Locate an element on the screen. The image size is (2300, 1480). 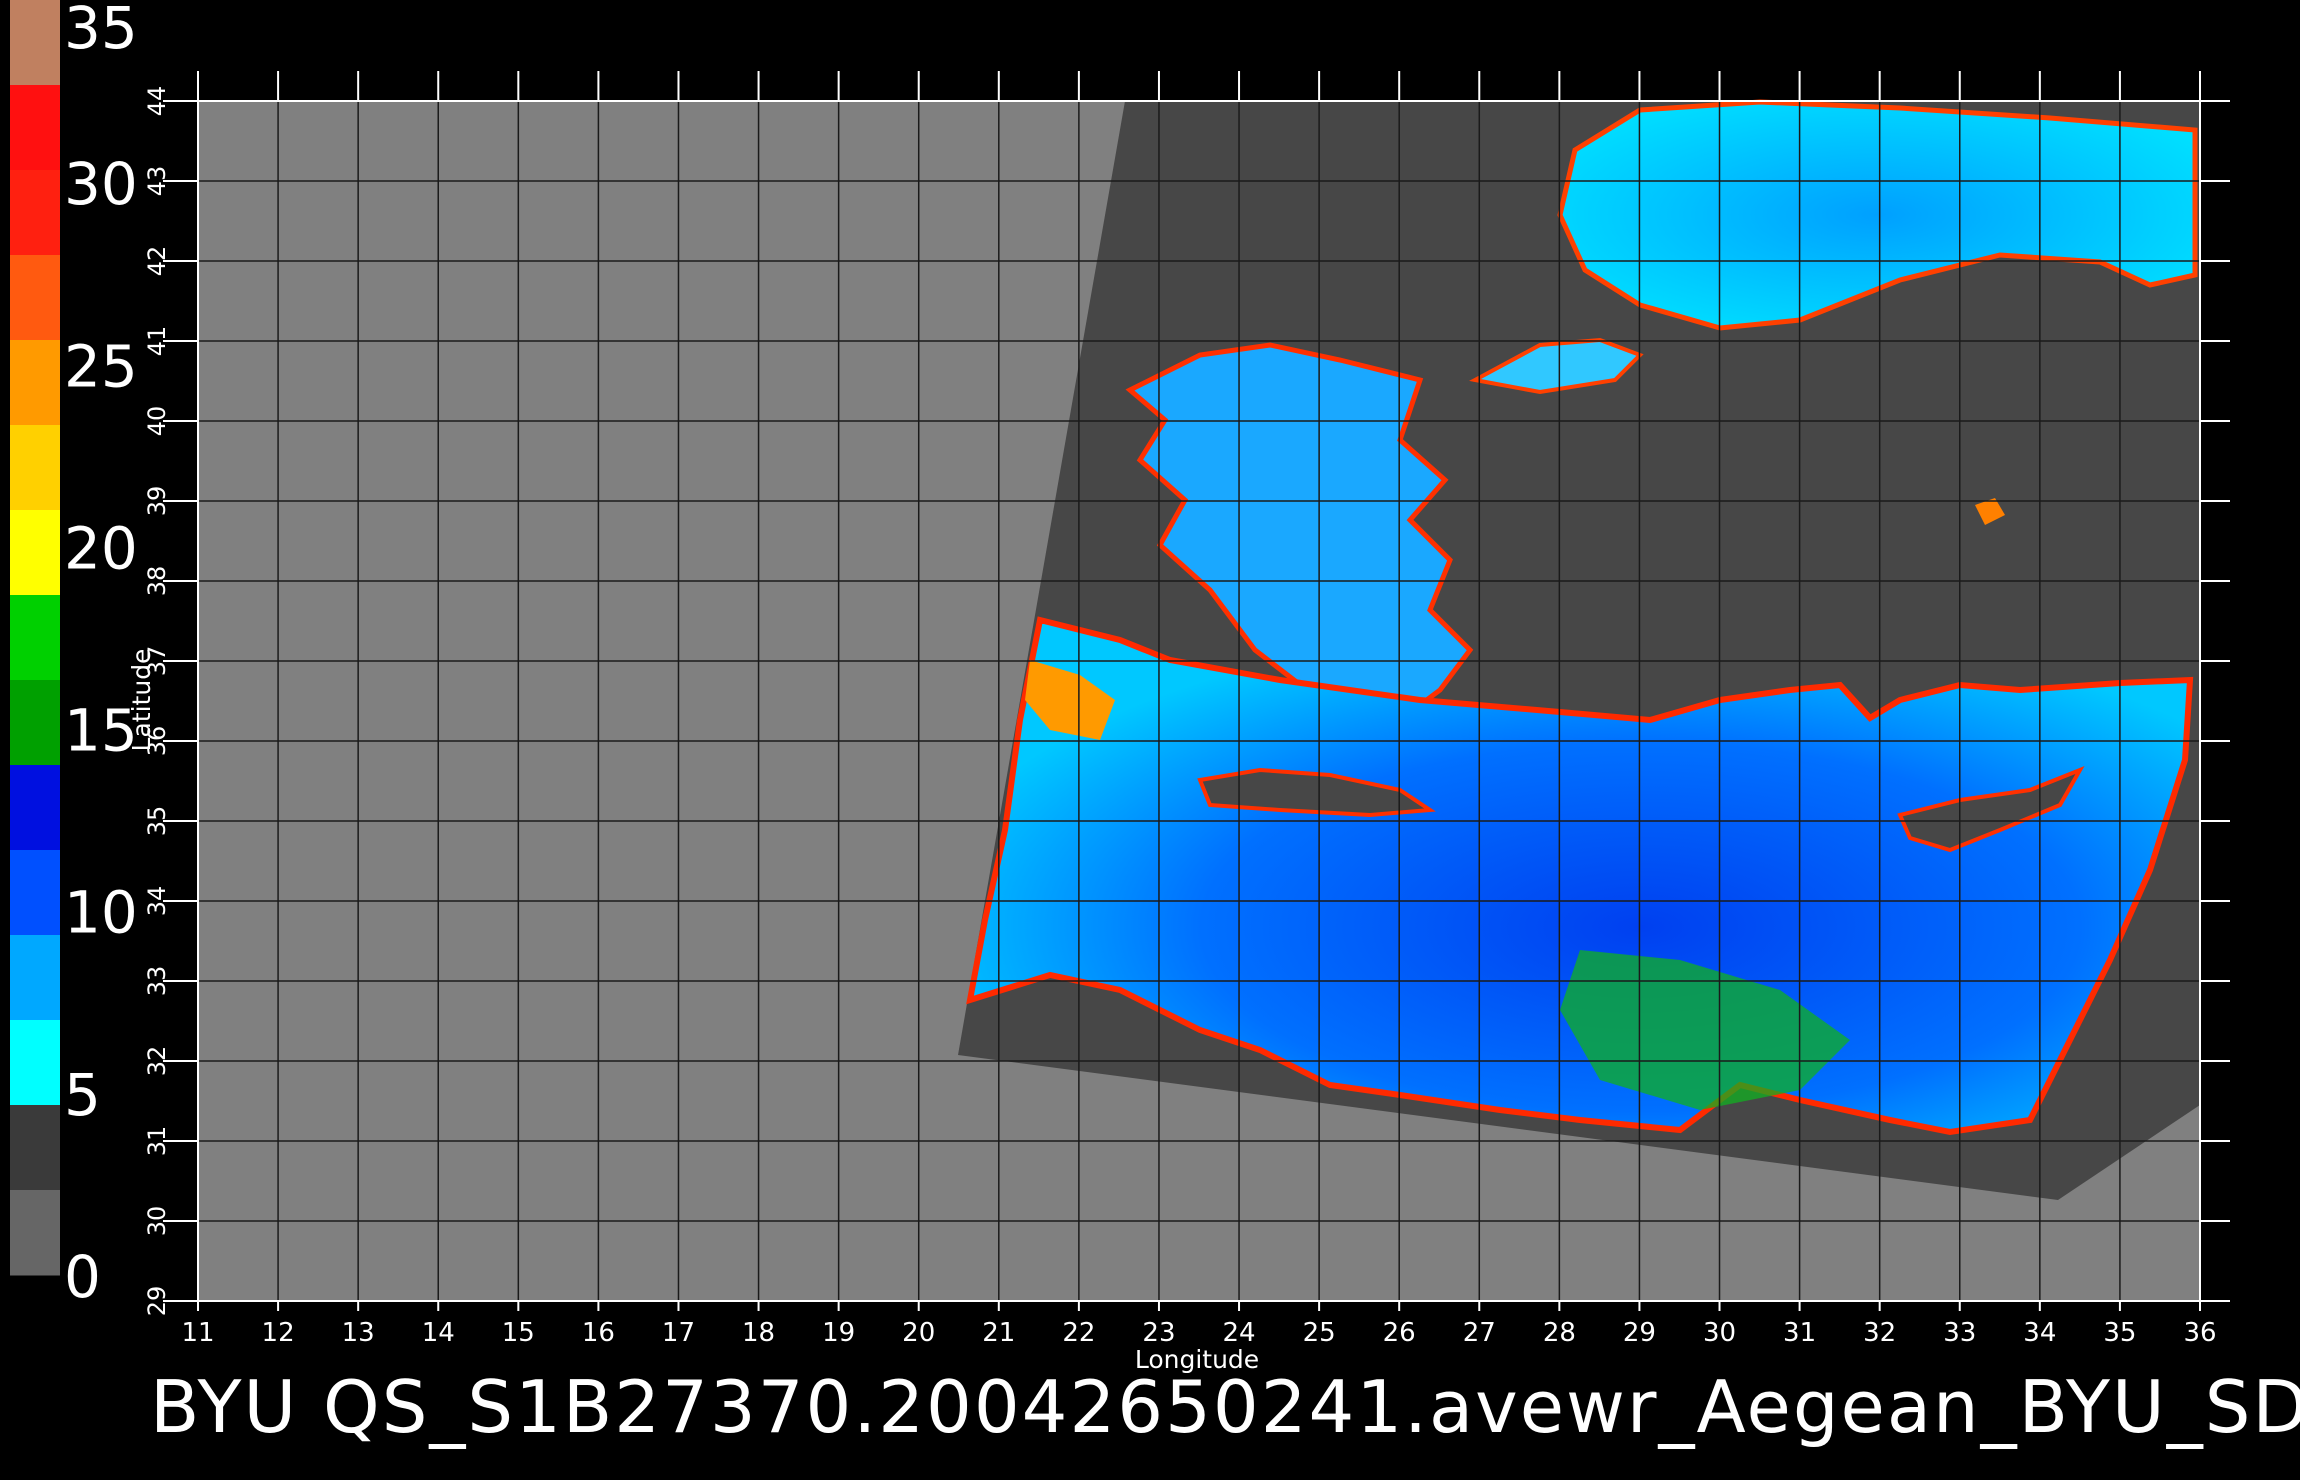
x-tick-label: 20 is located at coordinates (918, 1333).